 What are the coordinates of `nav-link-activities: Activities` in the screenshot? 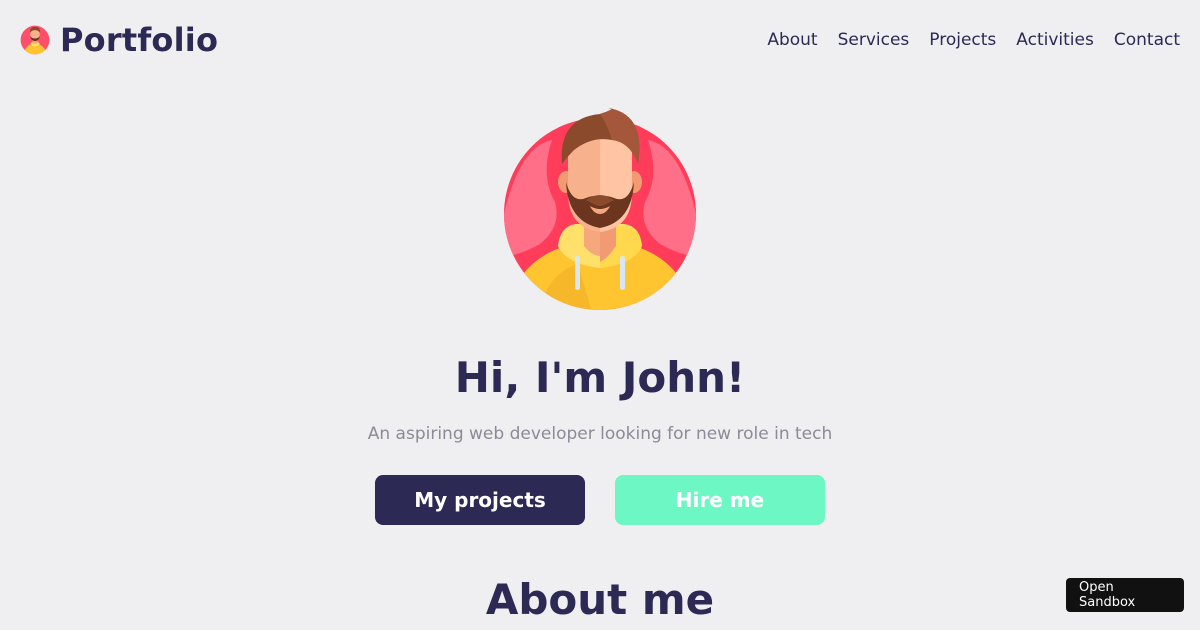 It's located at (1055, 40).